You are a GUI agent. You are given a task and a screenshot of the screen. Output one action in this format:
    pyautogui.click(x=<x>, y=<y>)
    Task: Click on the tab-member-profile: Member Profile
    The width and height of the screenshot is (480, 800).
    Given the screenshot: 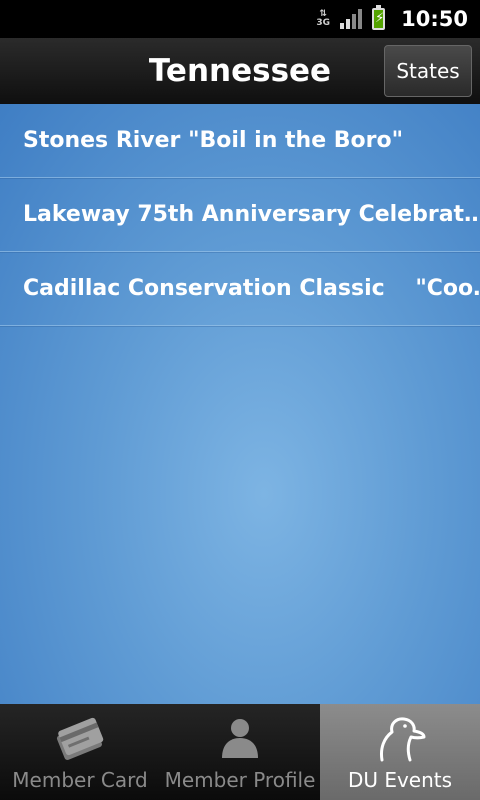 What is the action you would take?
    pyautogui.click(x=240, y=752)
    